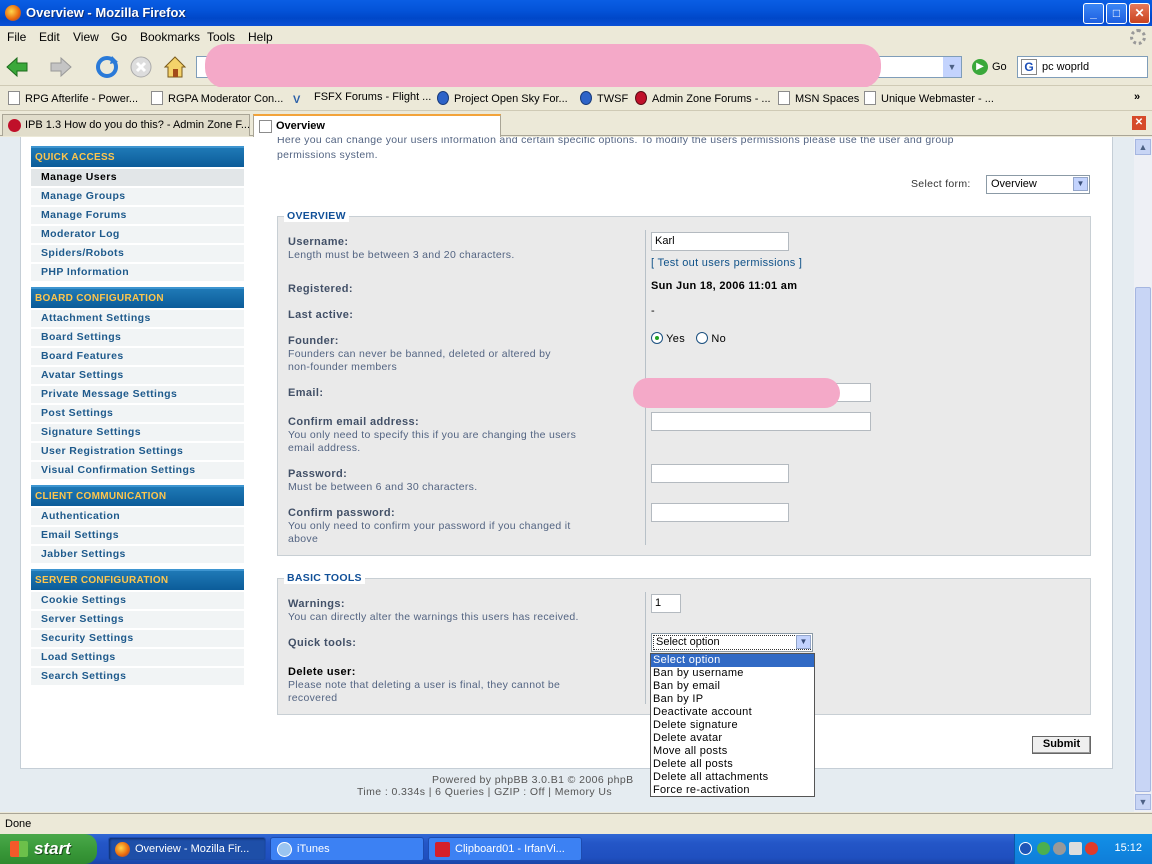 This screenshot has height=864, width=1152. What do you see at coordinates (443, 98) in the screenshot?
I see `globe-icon` at bounding box center [443, 98].